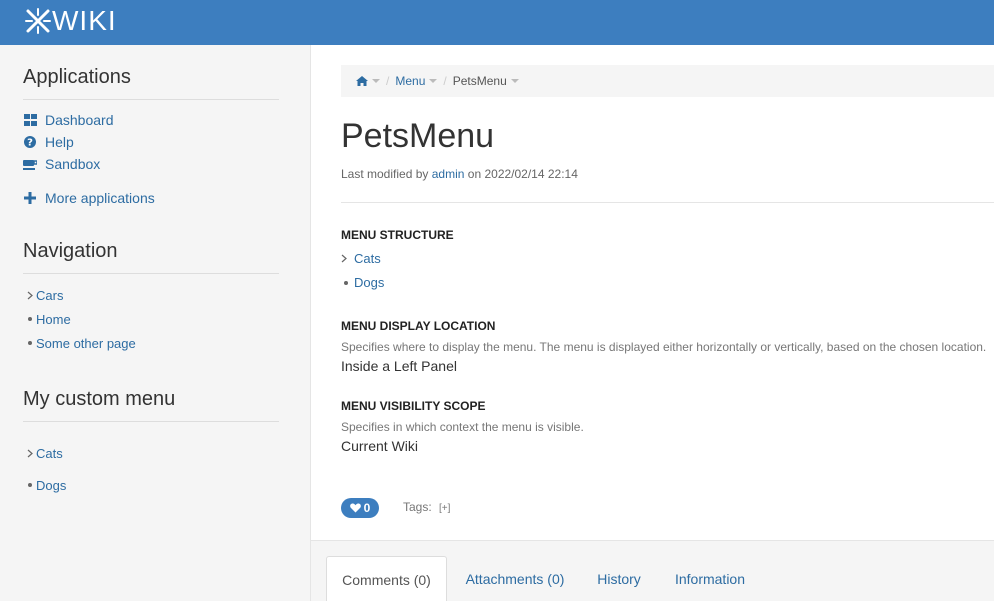  Describe the element at coordinates (151, 83) in the screenshot. I see `applications-panel-title: Applications` at that location.